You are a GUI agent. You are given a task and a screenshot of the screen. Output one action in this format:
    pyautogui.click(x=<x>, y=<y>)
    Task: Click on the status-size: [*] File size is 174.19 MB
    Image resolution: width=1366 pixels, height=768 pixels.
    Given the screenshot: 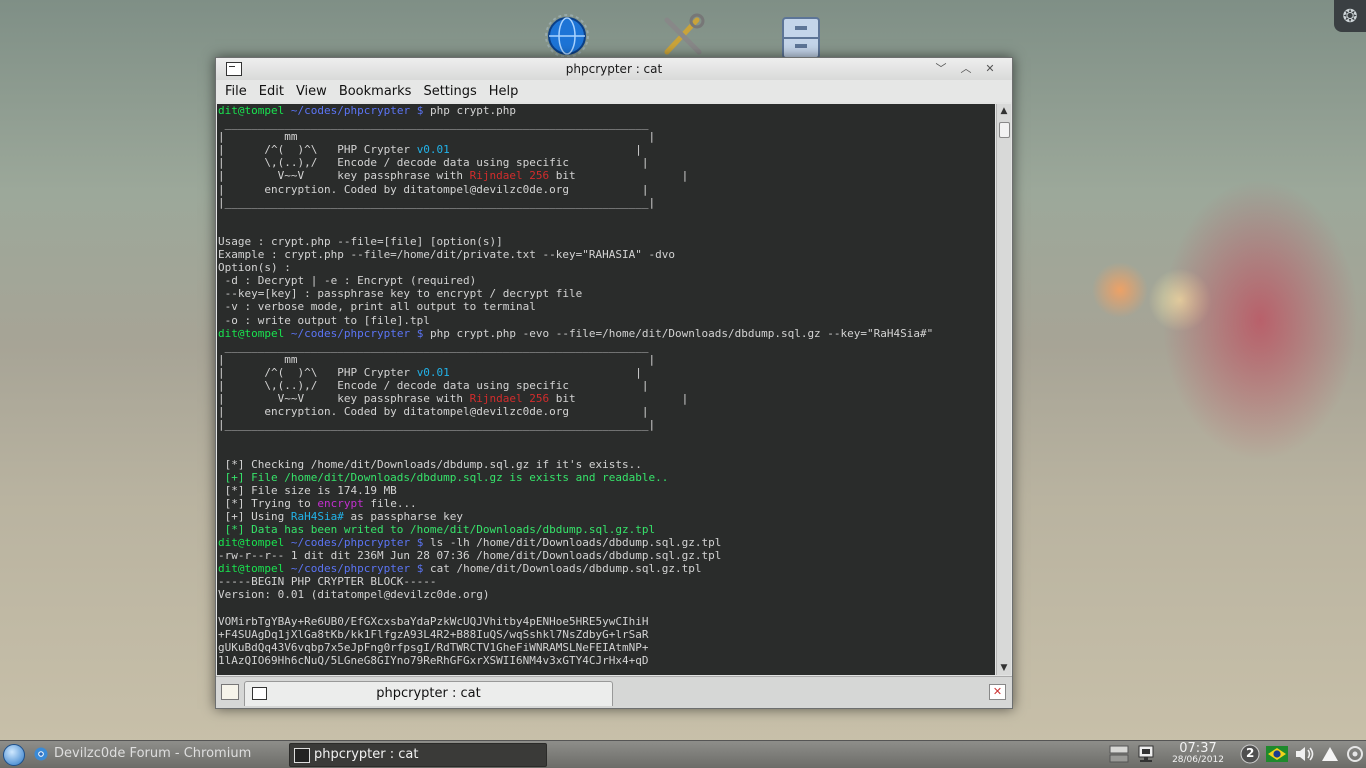 What is the action you would take?
    pyautogui.click(x=307, y=490)
    